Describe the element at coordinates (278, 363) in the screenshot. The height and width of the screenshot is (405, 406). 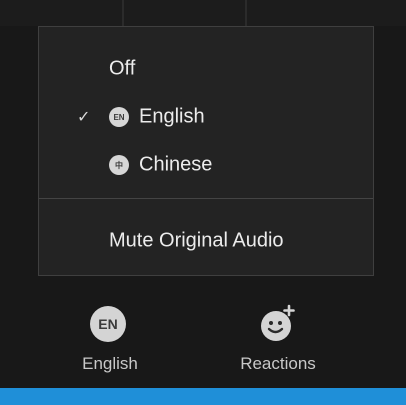
I see `reactions-button-label: Reactions` at that location.